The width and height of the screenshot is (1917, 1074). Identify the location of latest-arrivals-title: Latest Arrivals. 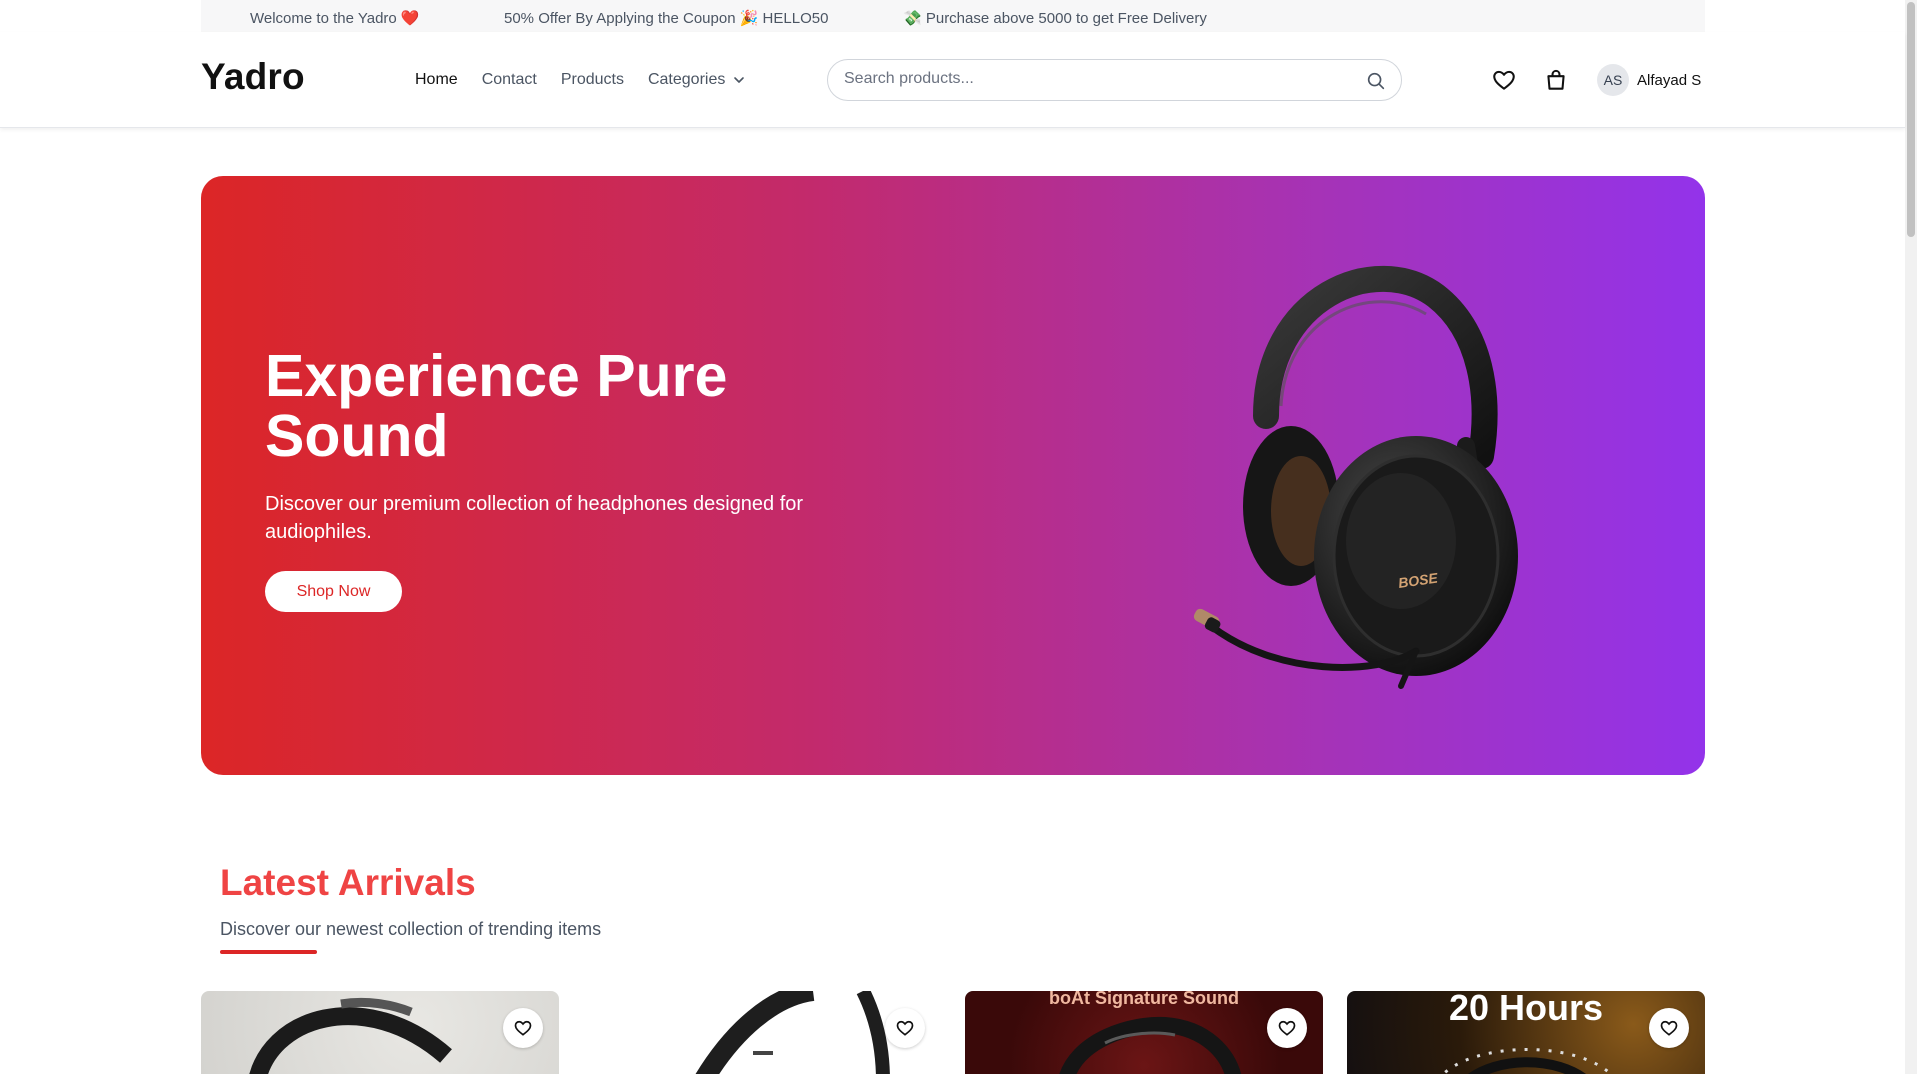
(348, 882).